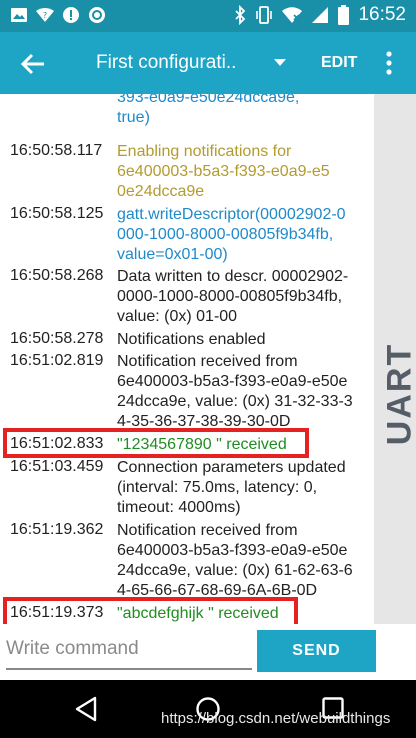 The width and height of the screenshot is (416, 738). What do you see at coordinates (129, 649) in the screenshot?
I see `command-input` at bounding box center [129, 649].